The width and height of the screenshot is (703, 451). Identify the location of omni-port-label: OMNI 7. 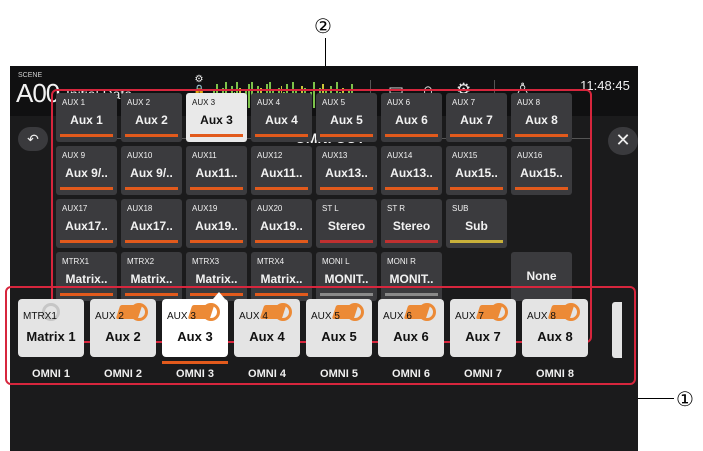
(483, 374).